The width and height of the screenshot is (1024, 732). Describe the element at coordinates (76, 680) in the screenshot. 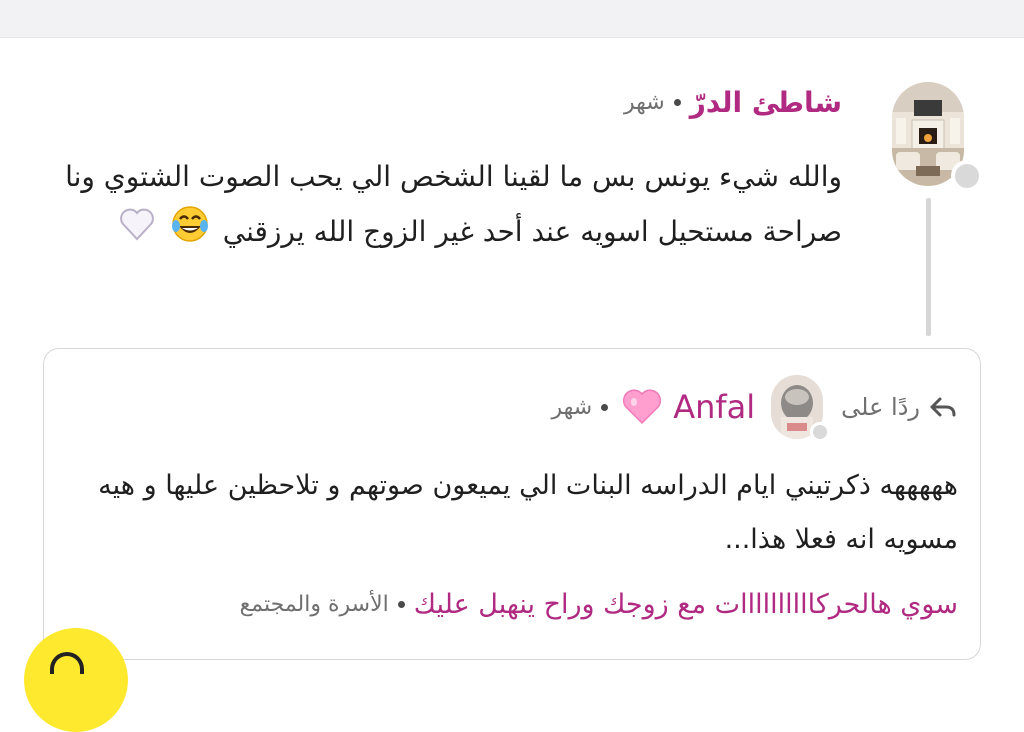

I see `floating-emoji-button` at that location.